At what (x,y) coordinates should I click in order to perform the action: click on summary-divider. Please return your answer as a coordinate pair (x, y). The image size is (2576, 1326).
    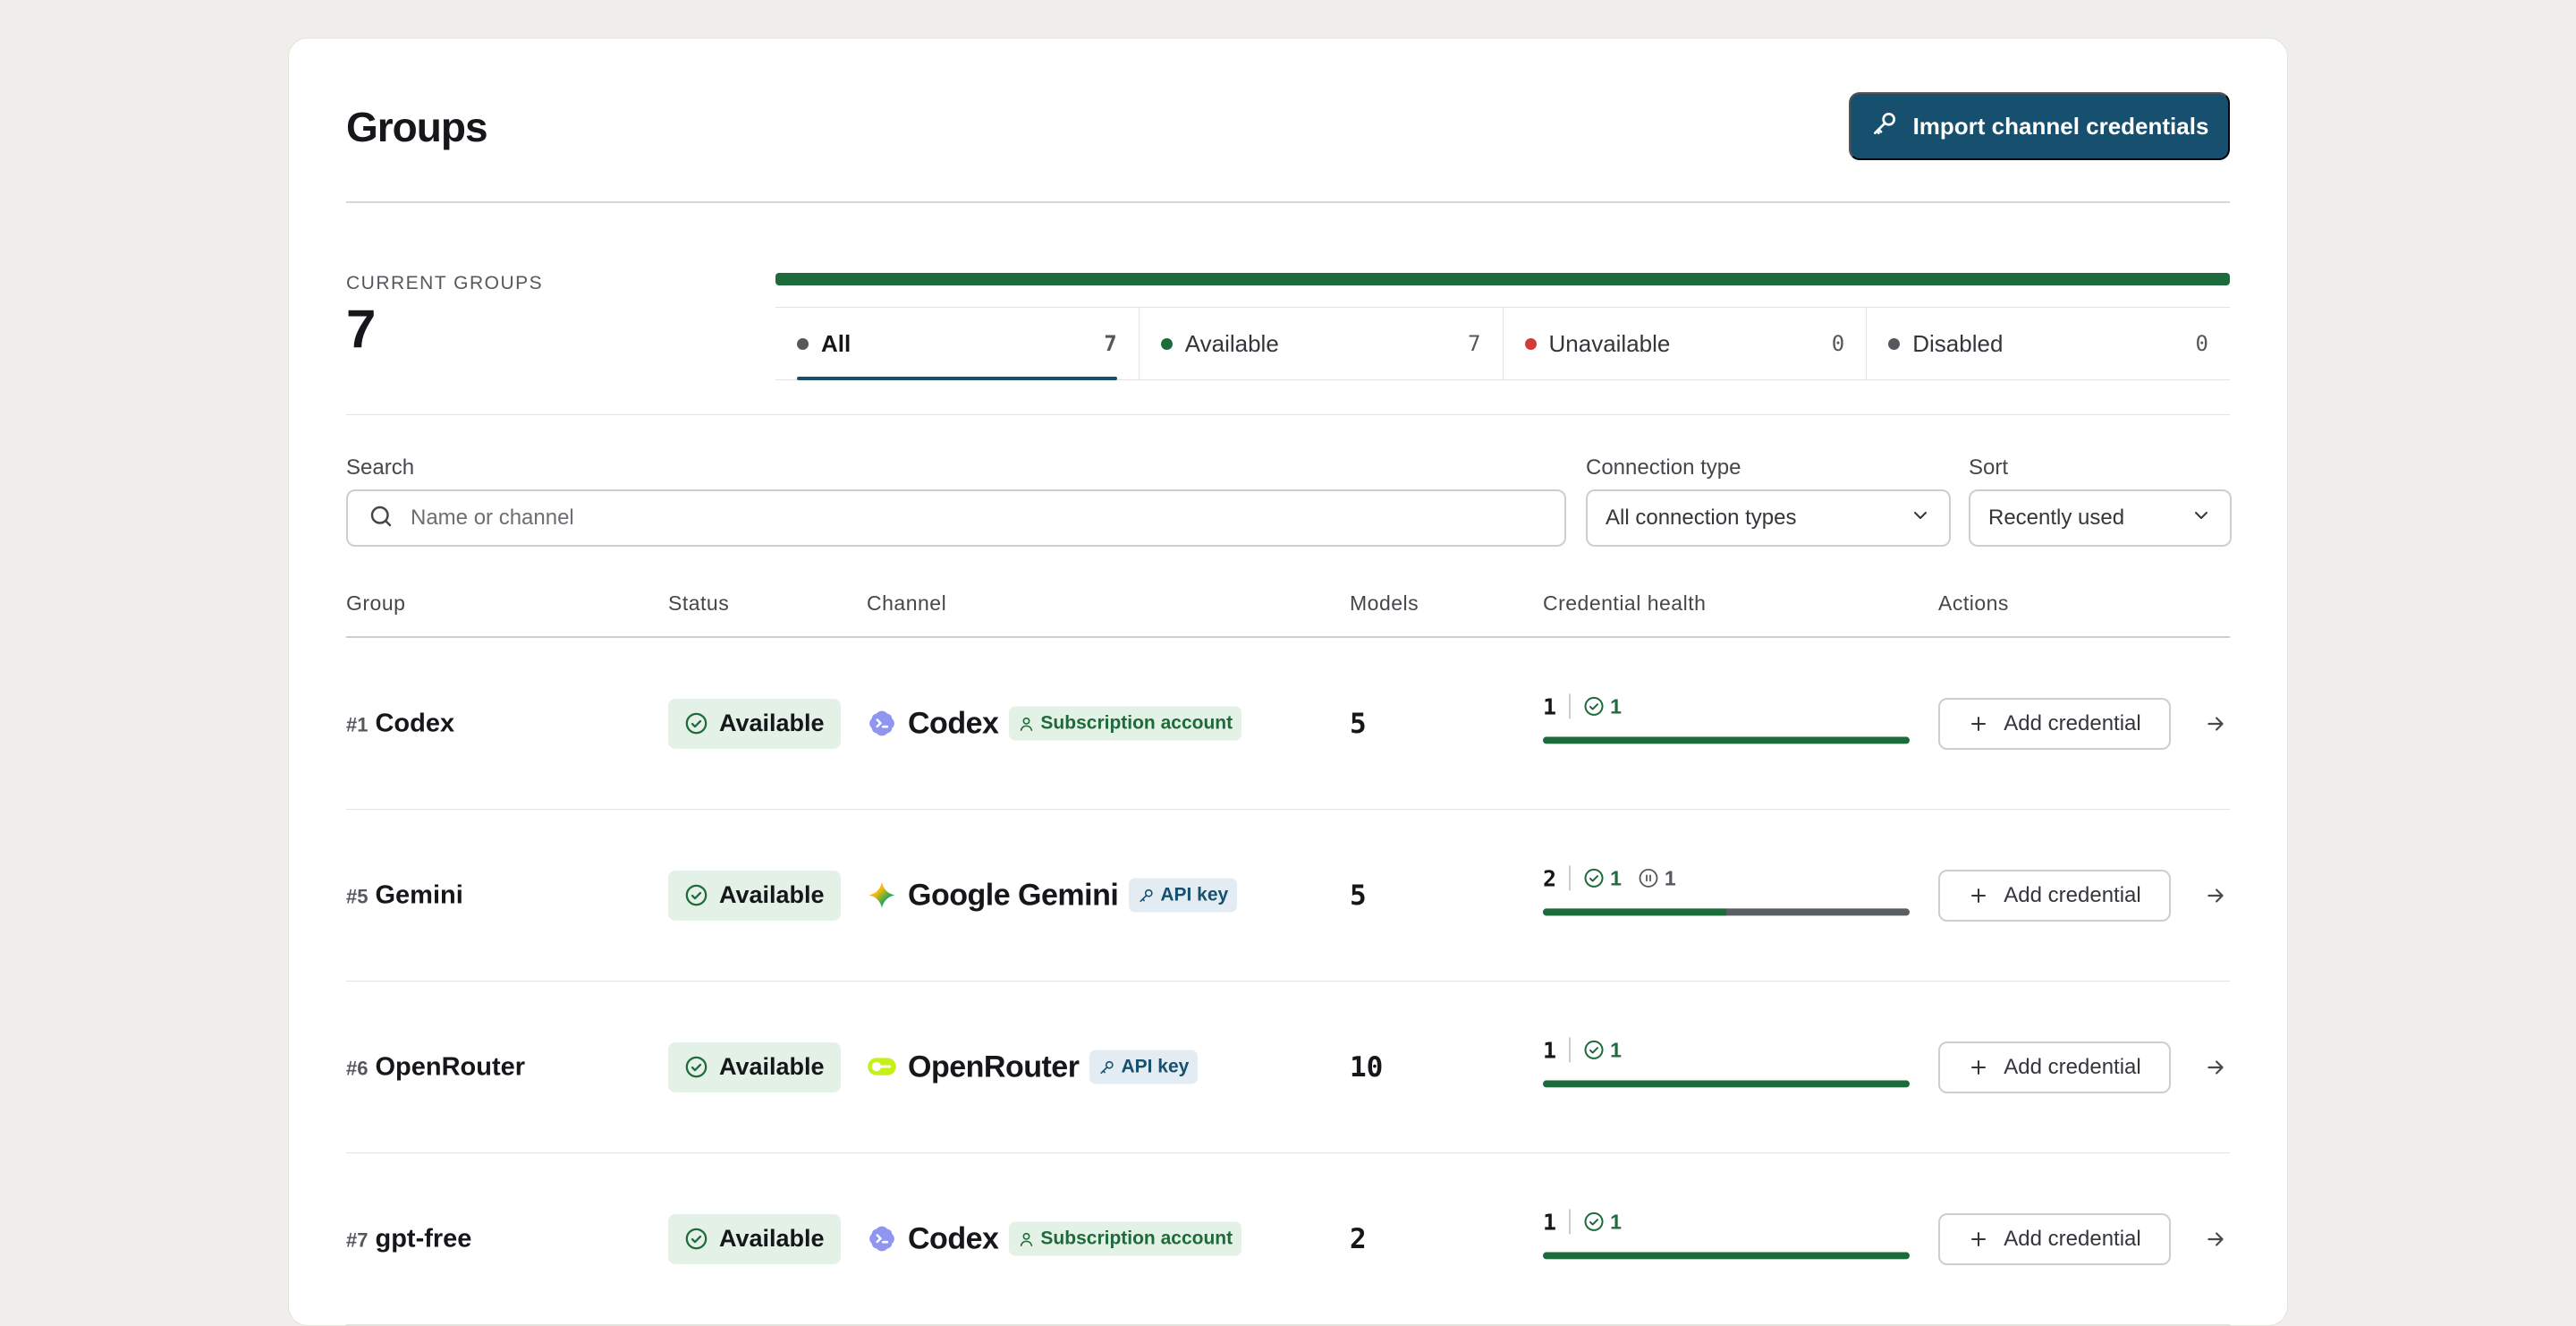
    Looking at the image, I should click on (1288, 414).